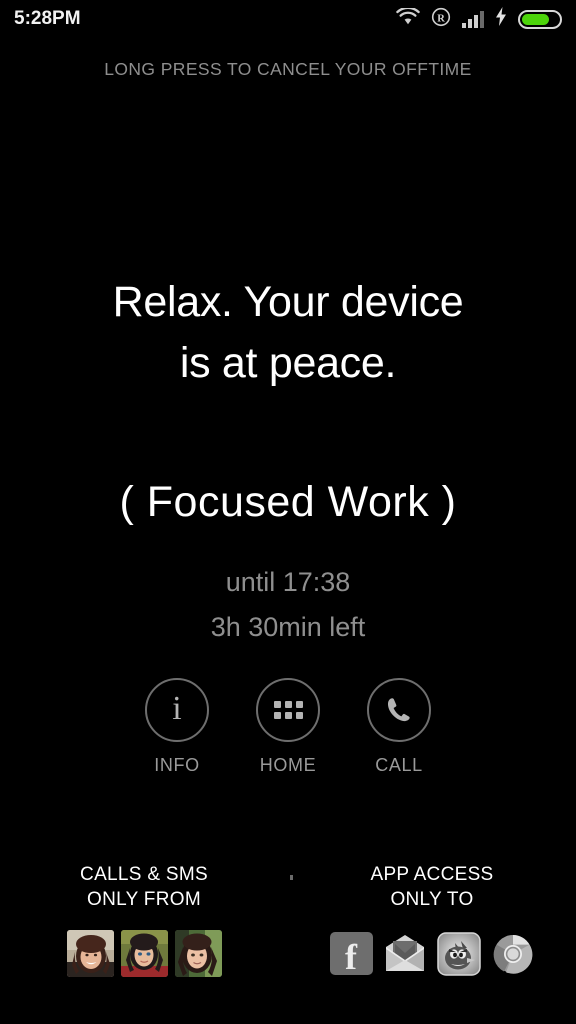  Describe the element at coordinates (144, 919) in the screenshot. I see `contacts-section: CALLS & SMS ONLY FROM` at that location.